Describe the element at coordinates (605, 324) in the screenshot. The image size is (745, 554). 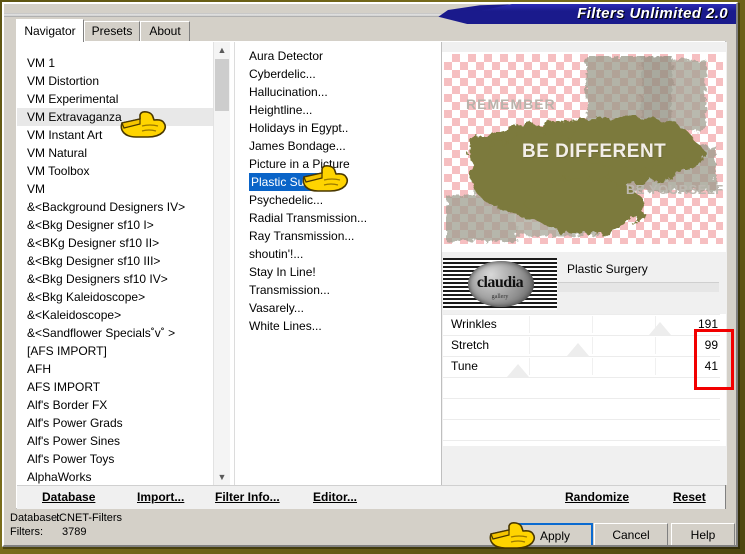
I see `slider-track-wrinkles` at that location.